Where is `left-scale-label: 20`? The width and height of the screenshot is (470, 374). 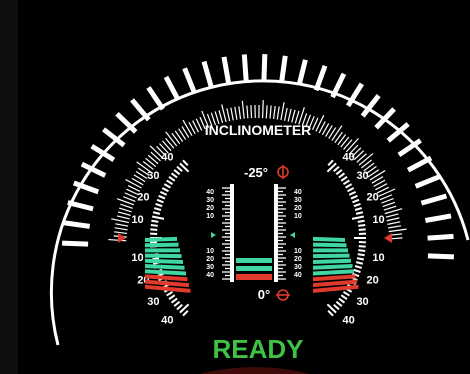
left-scale-label: 20 is located at coordinates (143, 197).